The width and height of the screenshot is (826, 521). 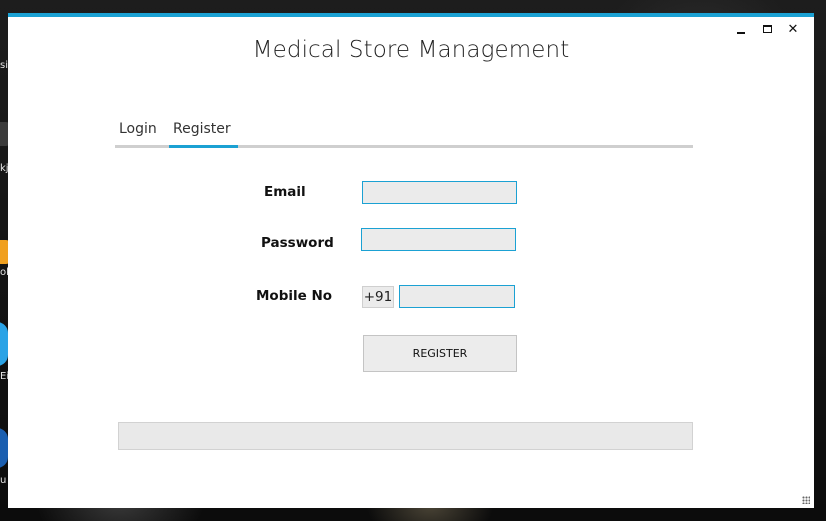 I want to click on password-label: Password, so click(x=297, y=243).